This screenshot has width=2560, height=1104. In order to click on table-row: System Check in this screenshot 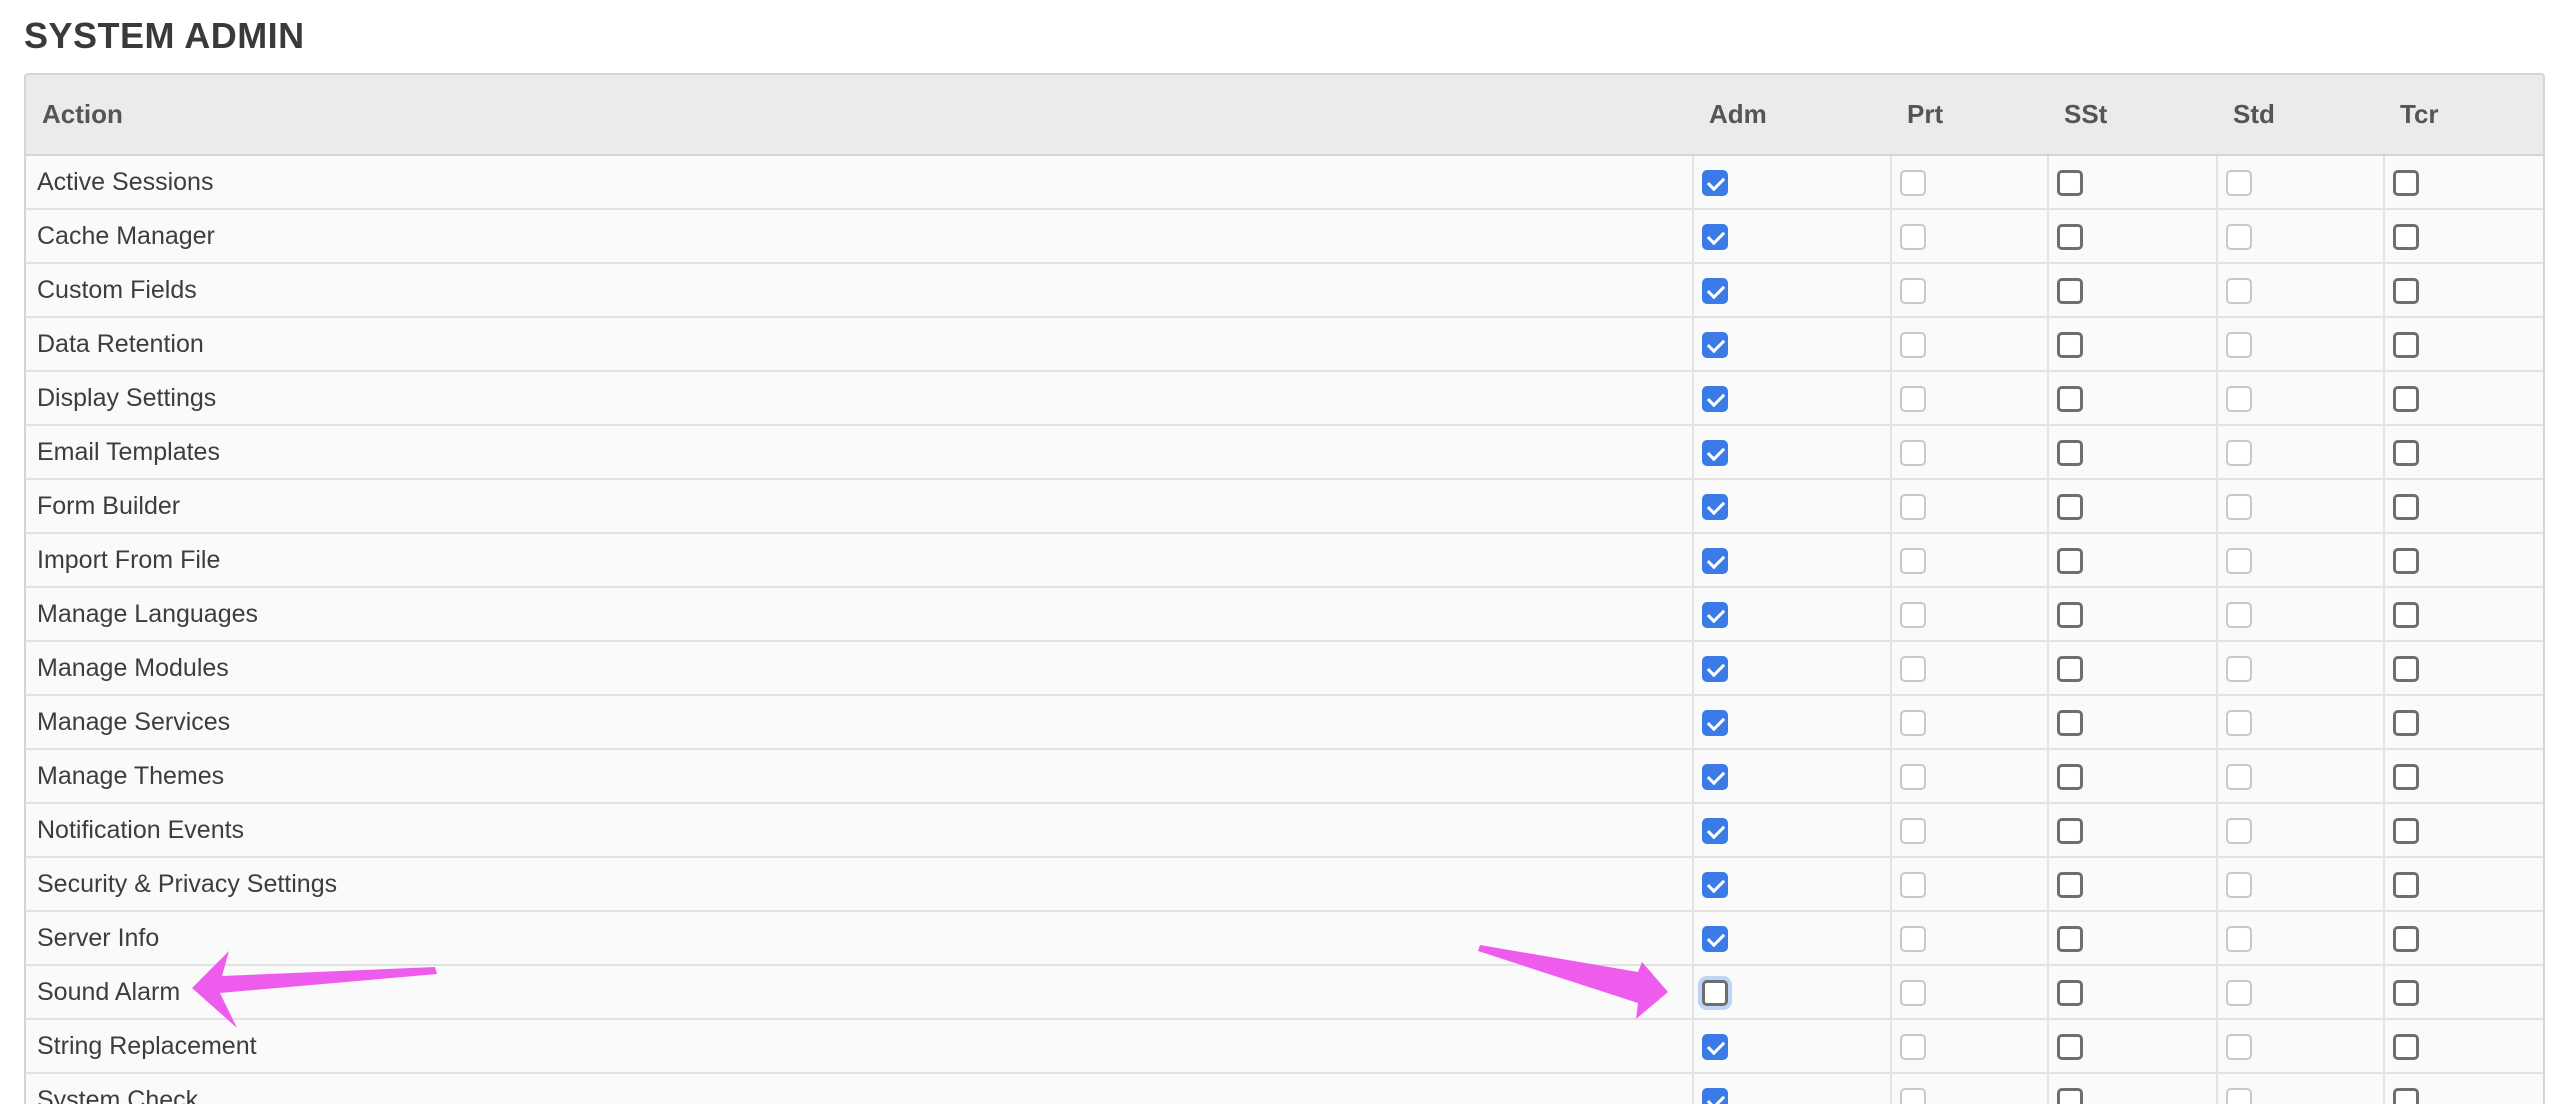, I will do `click(1284, 1088)`.